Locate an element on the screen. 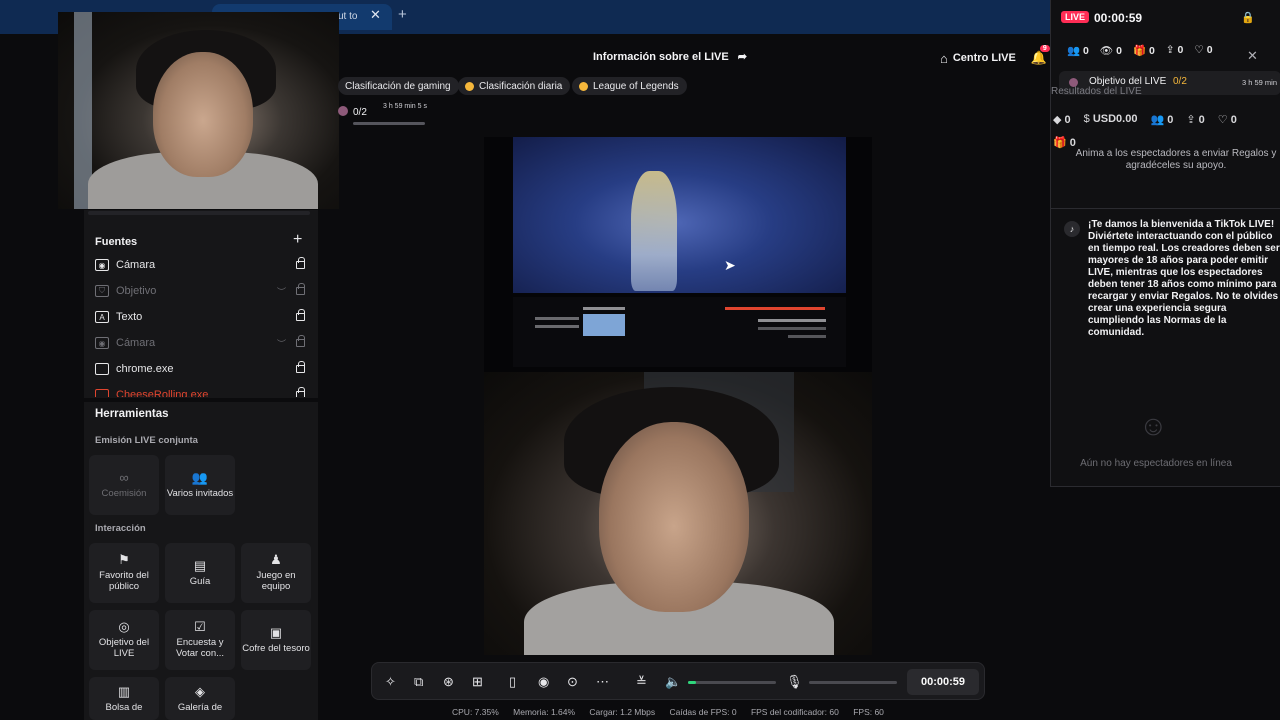  coin-icon is located at coordinates (469, 86).